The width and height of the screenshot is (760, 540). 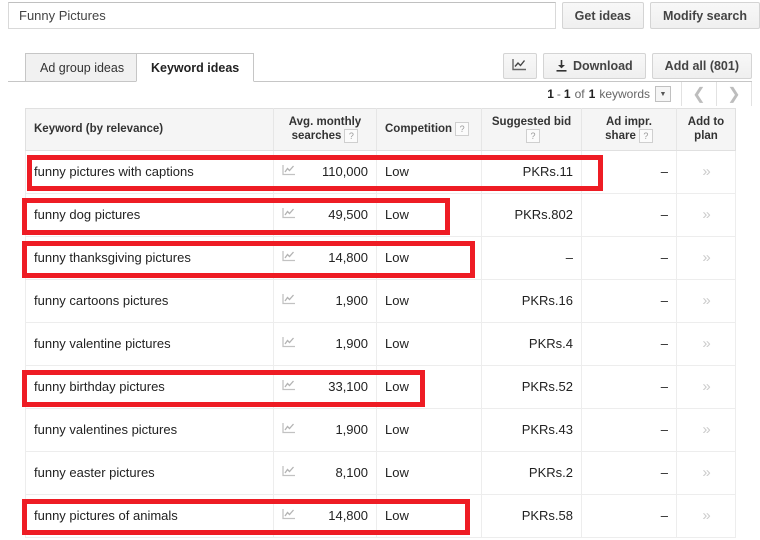 I want to click on avg-monthly-searches-value: 1,900, so click(x=351, y=430).